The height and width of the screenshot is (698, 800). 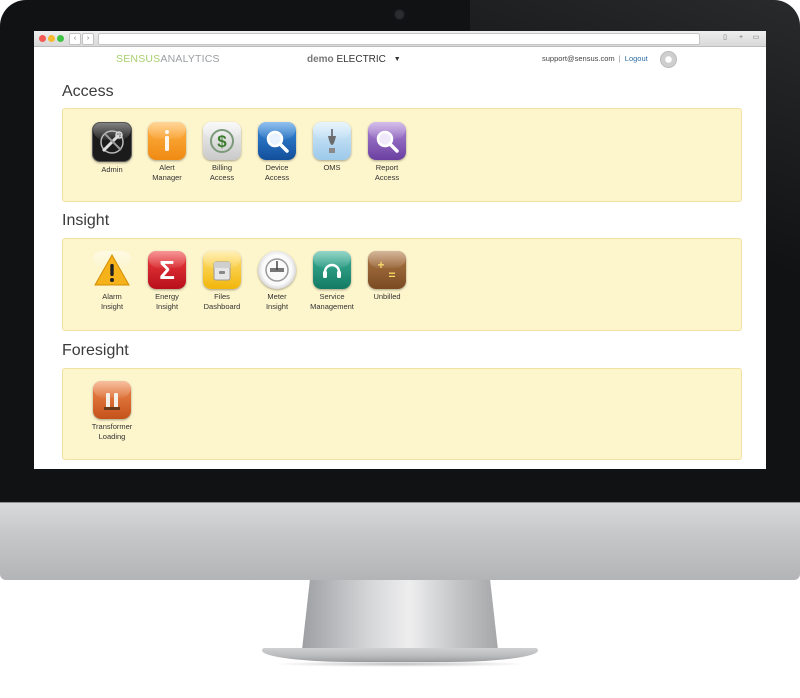 I want to click on close-window-button, so click(x=42, y=38).